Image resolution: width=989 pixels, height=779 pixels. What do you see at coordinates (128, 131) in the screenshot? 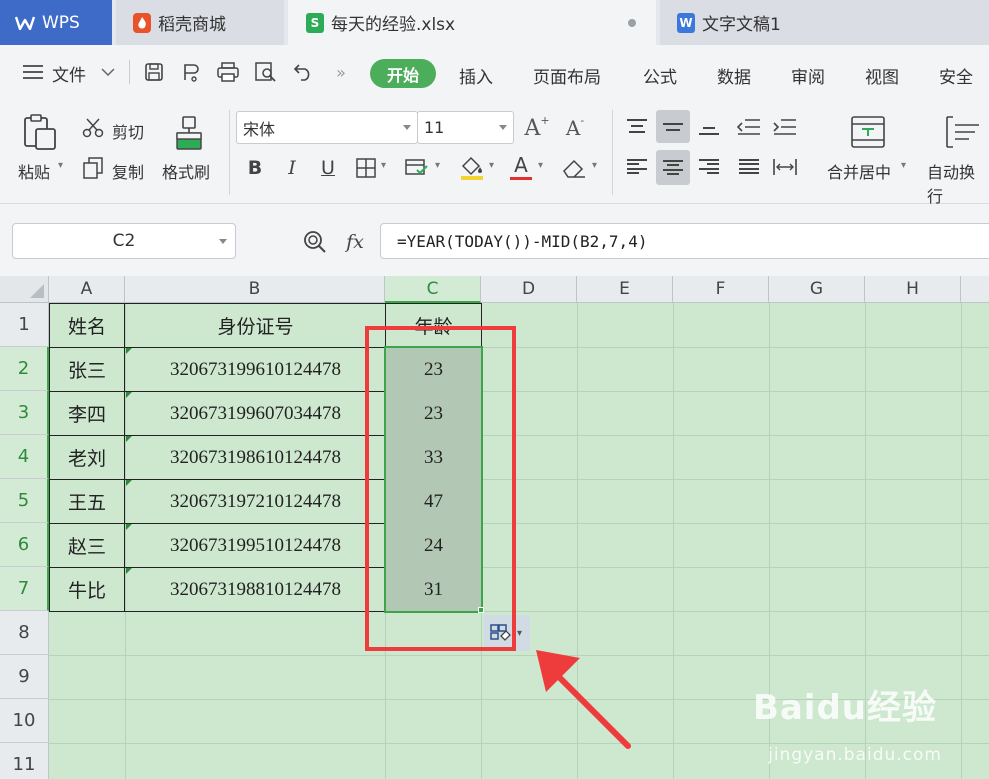
I see `cut-button: 剪切` at bounding box center [128, 131].